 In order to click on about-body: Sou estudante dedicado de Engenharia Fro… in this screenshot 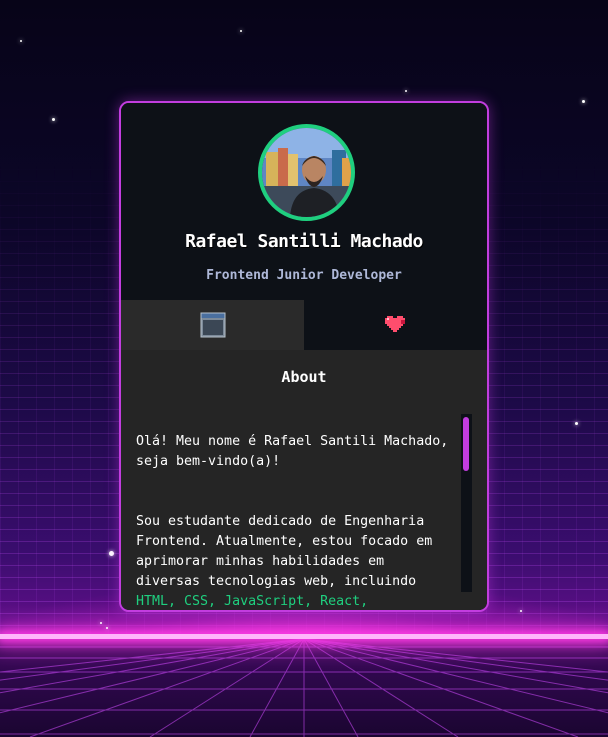, I will do `click(284, 551)`.